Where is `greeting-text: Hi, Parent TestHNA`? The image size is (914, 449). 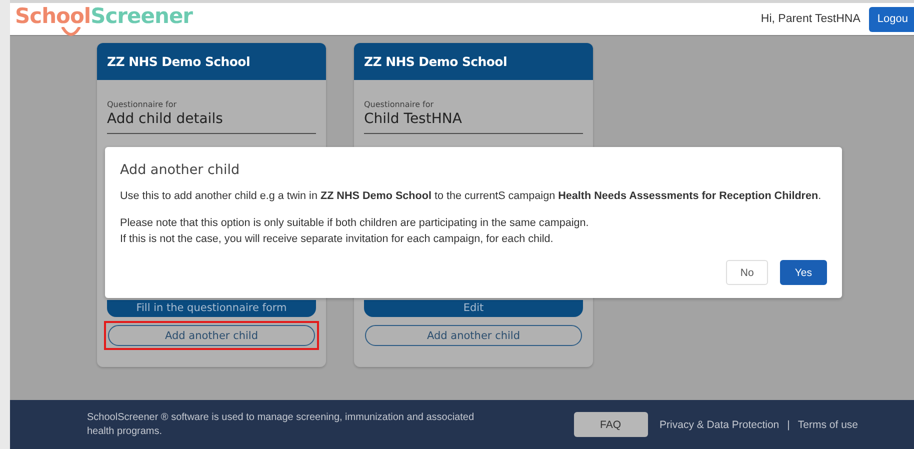
greeting-text: Hi, Parent TestHNA is located at coordinates (810, 19).